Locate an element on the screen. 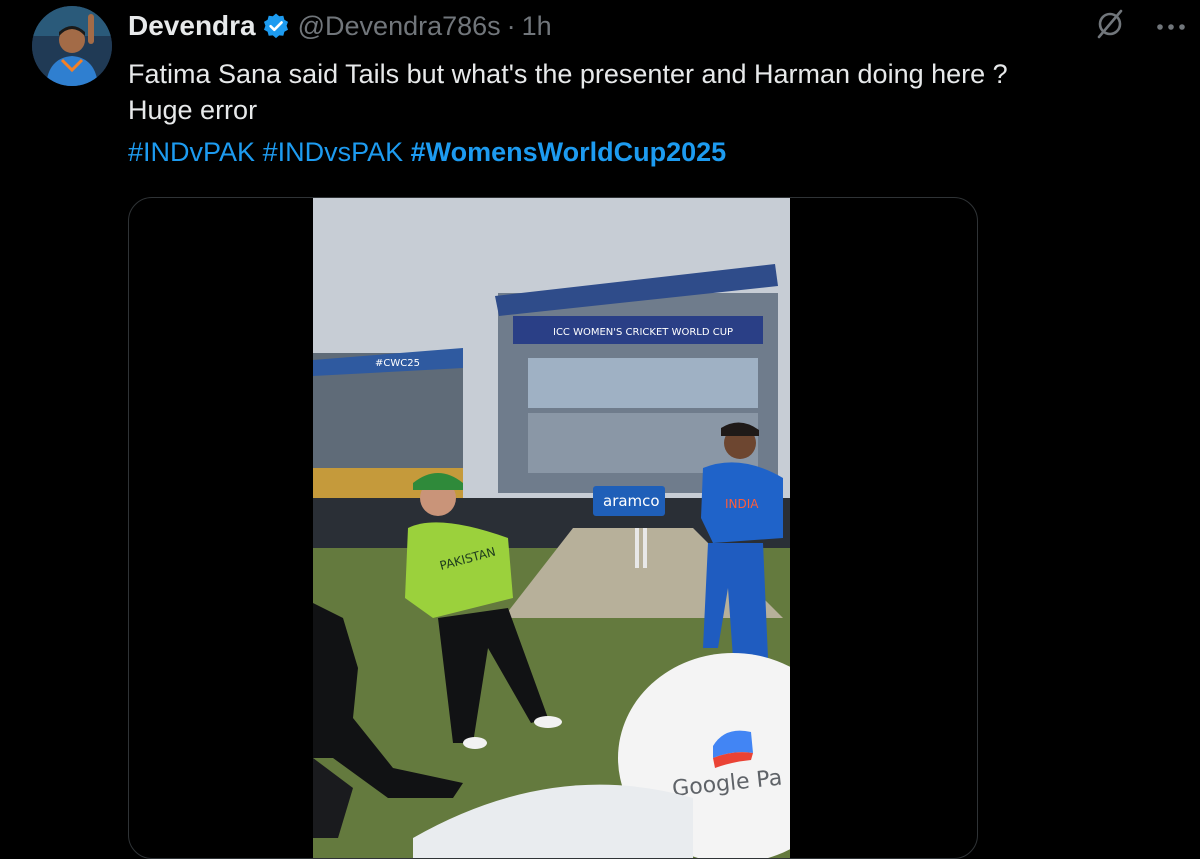 This screenshot has width=1200, height=859. author-handle: @Devendra786s is located at coordinates (399, 26).